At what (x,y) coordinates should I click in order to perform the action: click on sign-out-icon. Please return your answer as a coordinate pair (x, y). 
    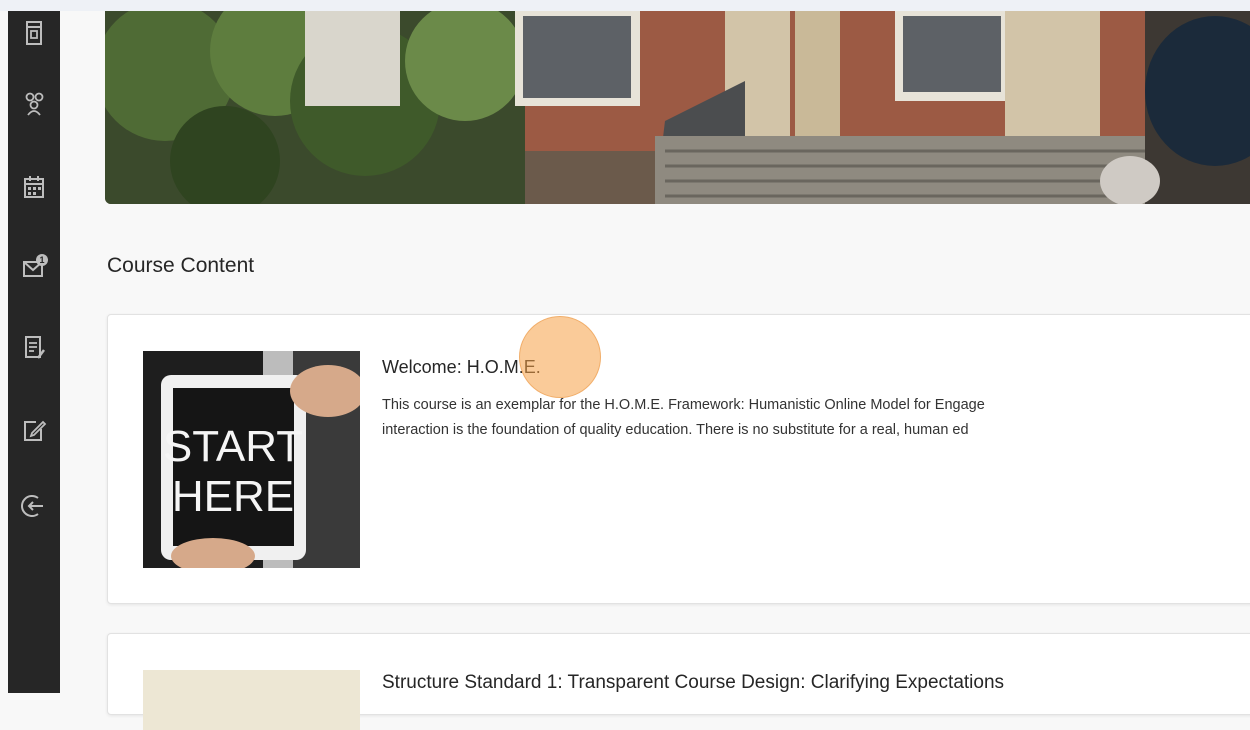
    Looking at the image, I should click on (34, 506).